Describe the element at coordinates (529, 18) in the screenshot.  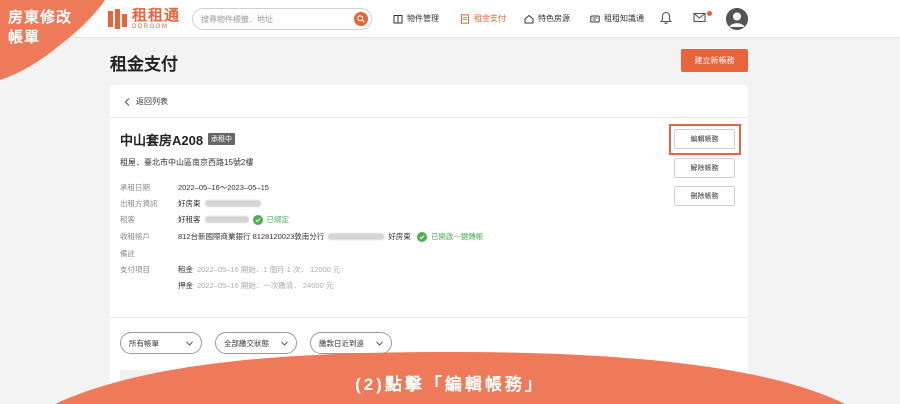
I see `home-icon` at that location.